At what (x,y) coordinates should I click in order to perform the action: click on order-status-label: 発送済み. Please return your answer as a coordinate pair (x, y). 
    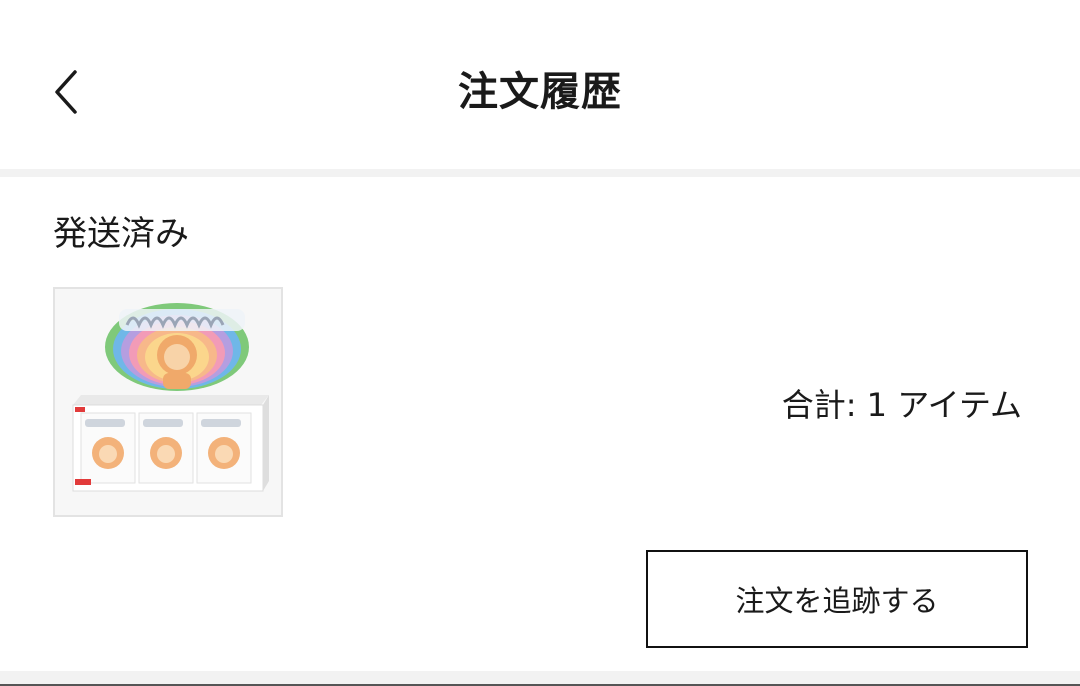
    Looking at the image, I should click on (121, 234).